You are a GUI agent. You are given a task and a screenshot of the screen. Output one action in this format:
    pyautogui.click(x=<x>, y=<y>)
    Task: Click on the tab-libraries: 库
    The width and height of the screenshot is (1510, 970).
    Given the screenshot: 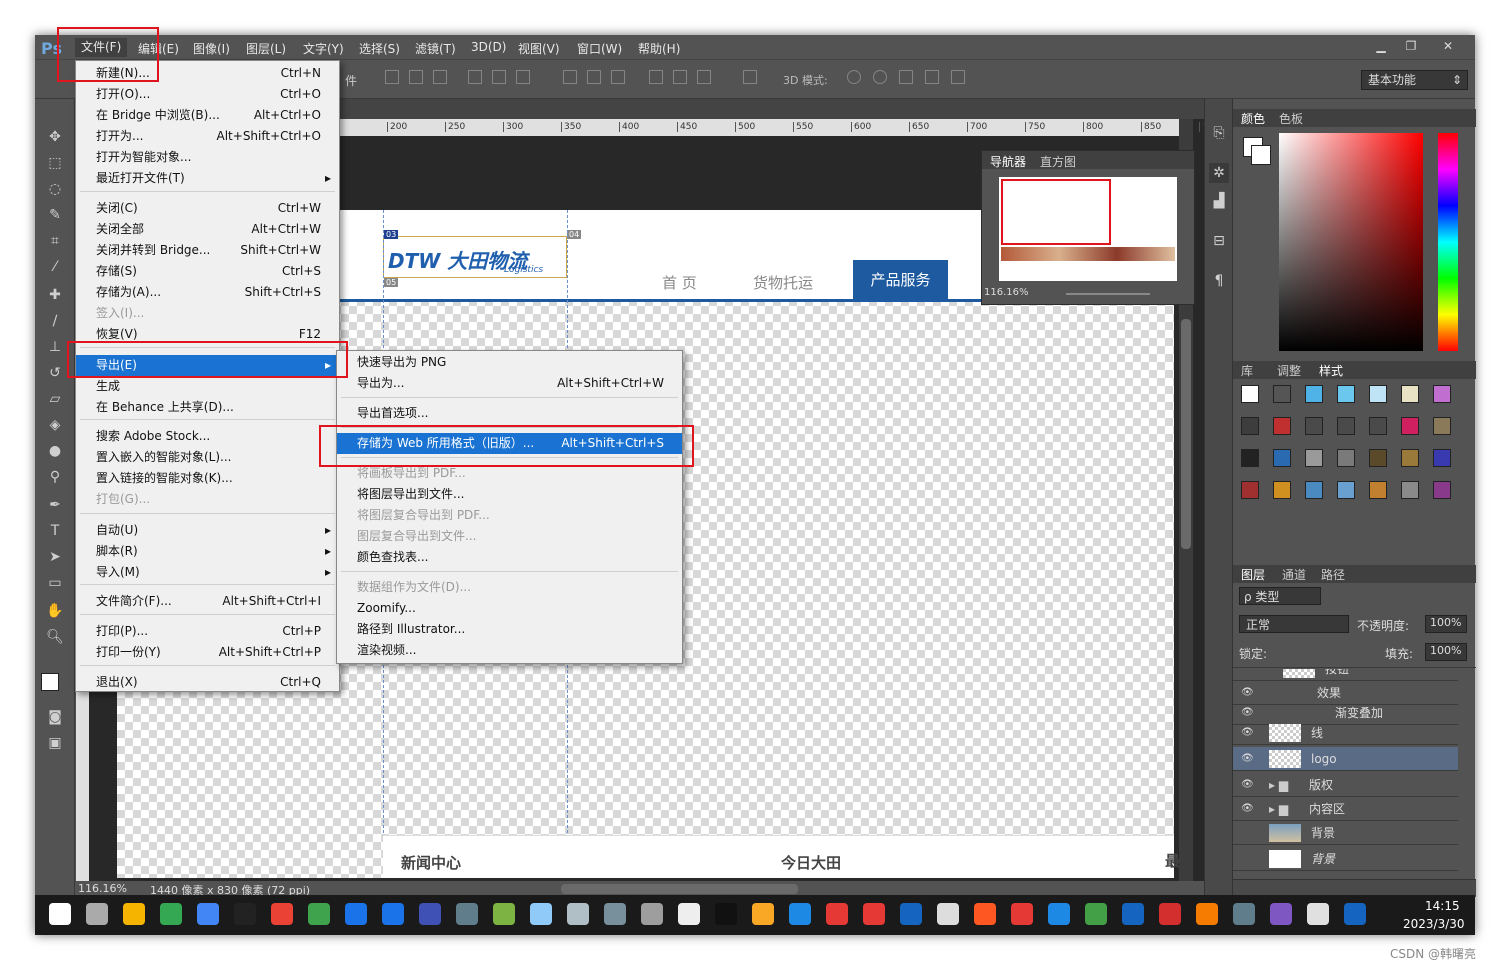 What is the action you would take?
    pyautogui.click(x=1247, y=370)
    